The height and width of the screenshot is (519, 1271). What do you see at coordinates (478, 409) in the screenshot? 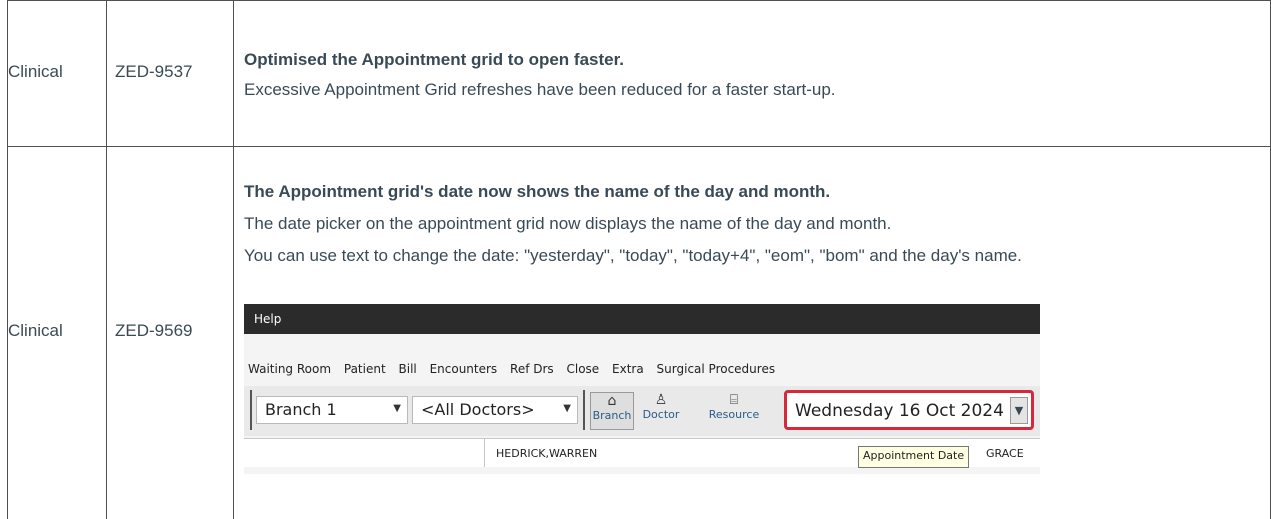
I see `doctor-select-value: <All Doctors>` at bounding box center [478, 409].